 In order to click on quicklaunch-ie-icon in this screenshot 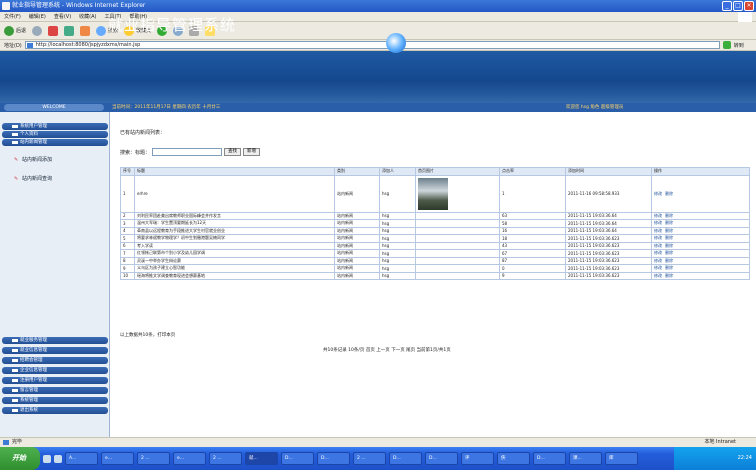, I will do `click(47, 458)`.